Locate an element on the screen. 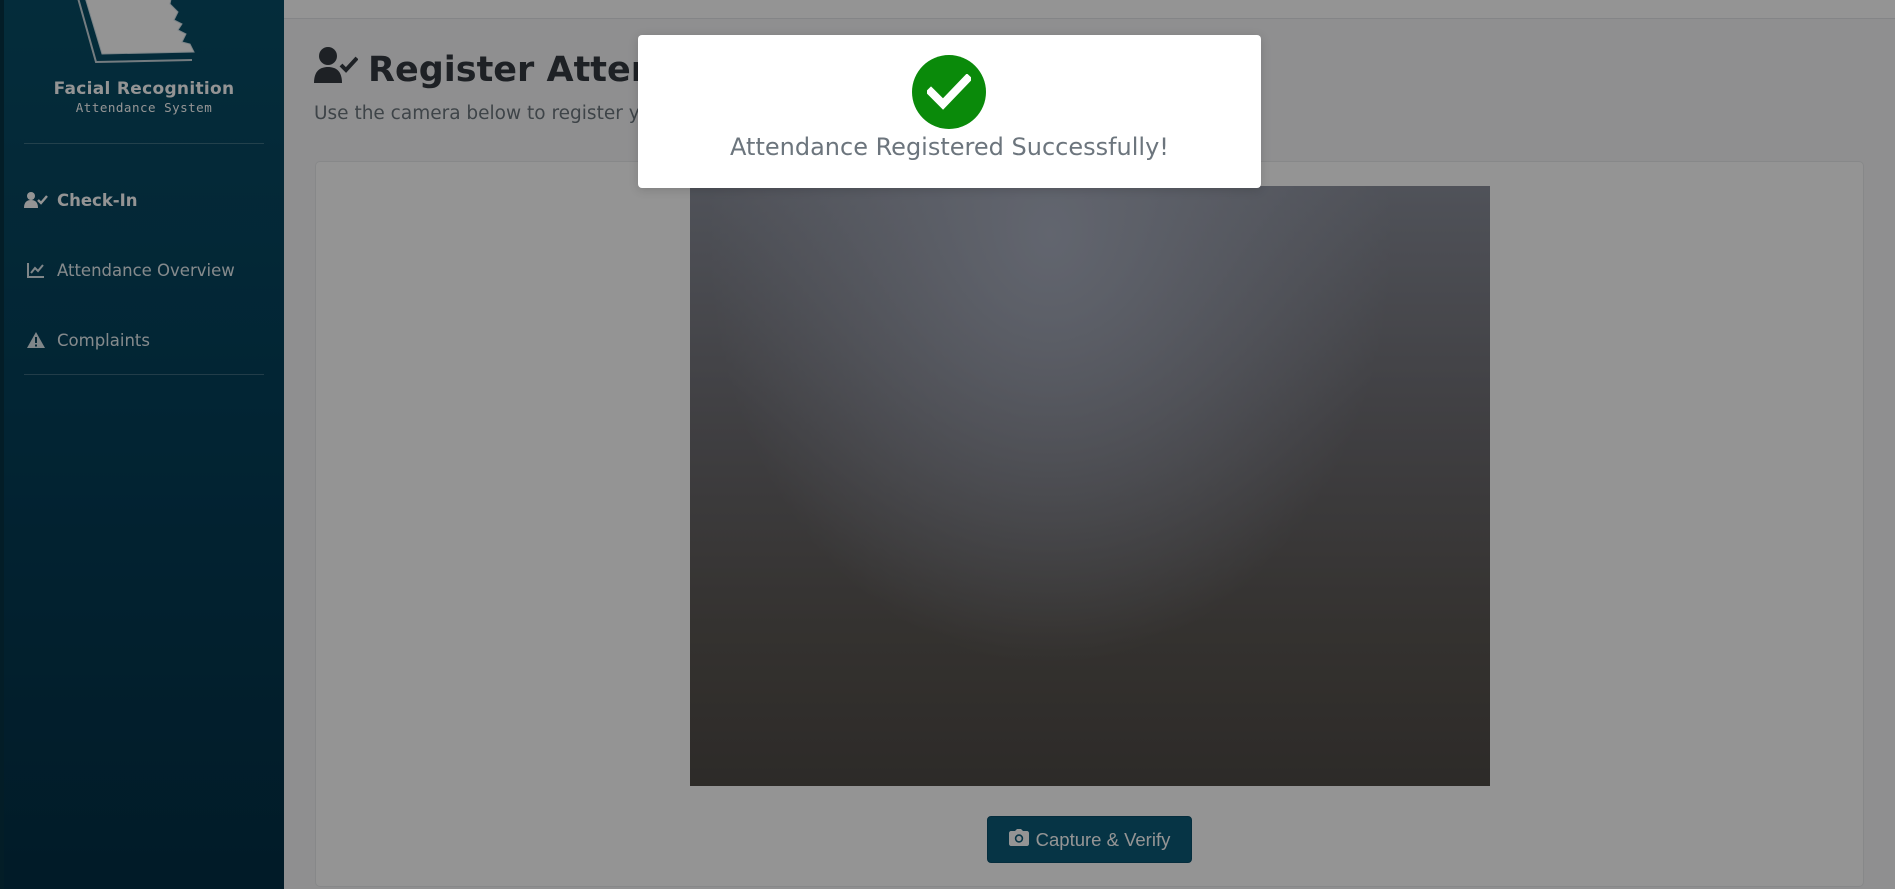 The image size is (1895, 889). success-dialog: Attendance Registered Successfully! is located at coordinates (949, 111).